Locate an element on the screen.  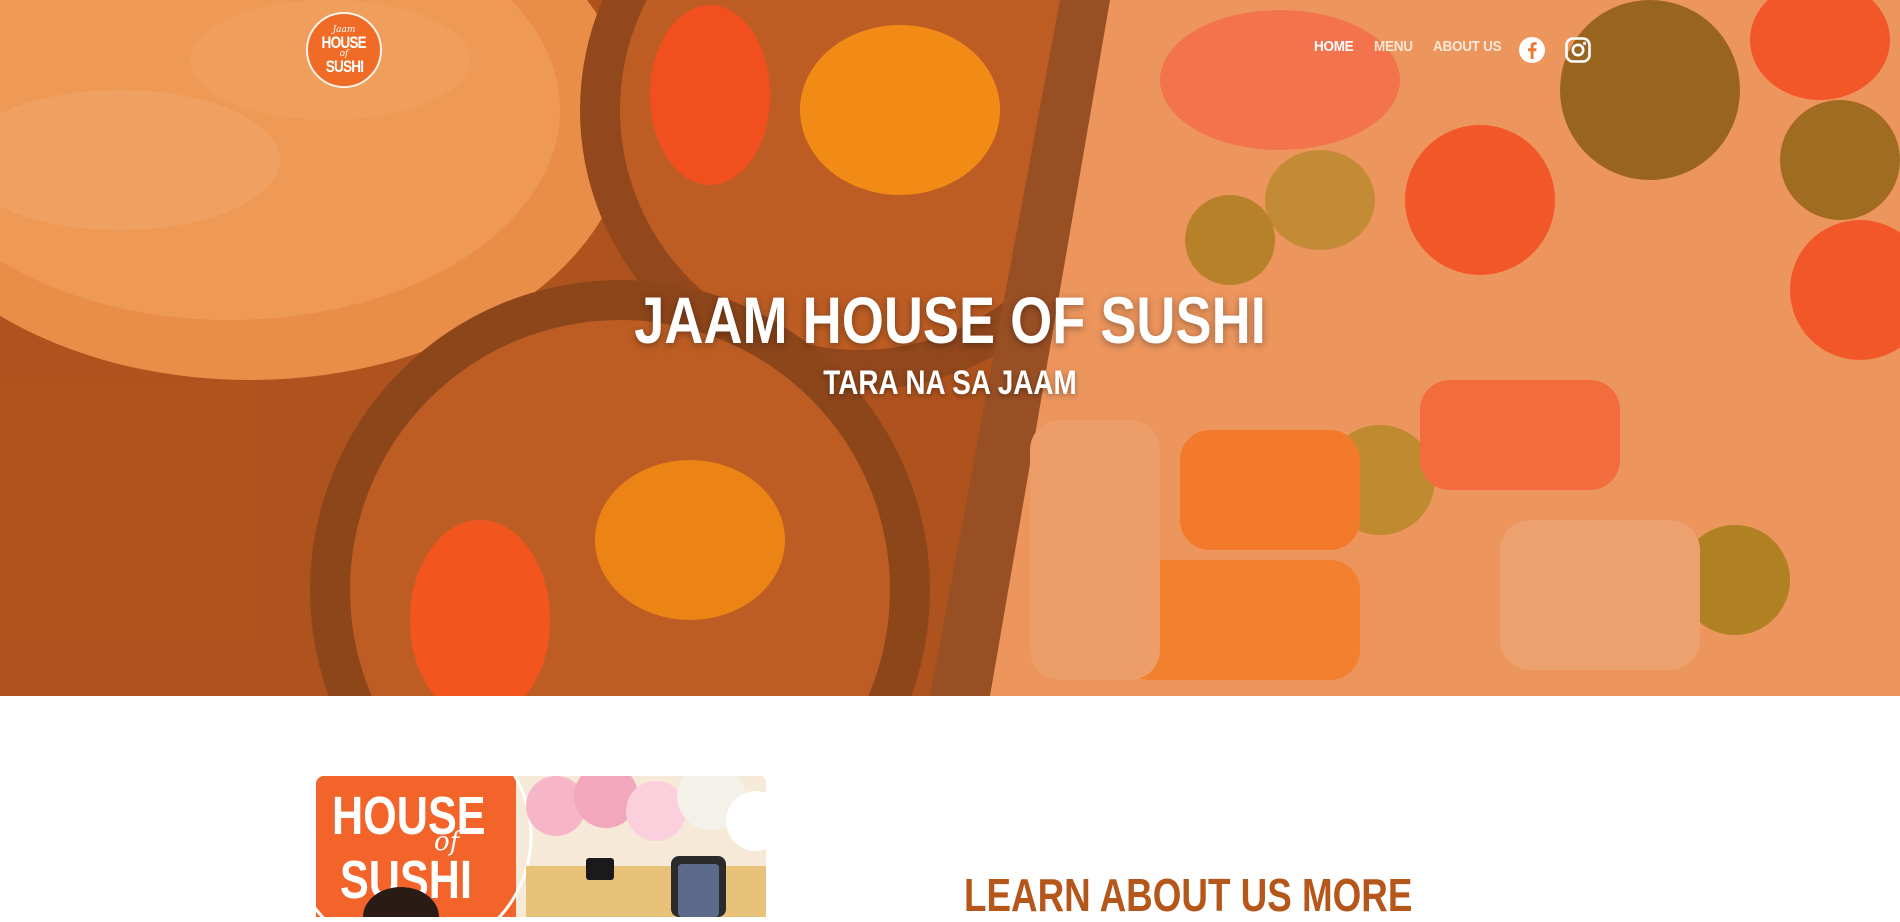
hero-subtitle: TARA NA SA JAAM is located at coordinates (950, 383).